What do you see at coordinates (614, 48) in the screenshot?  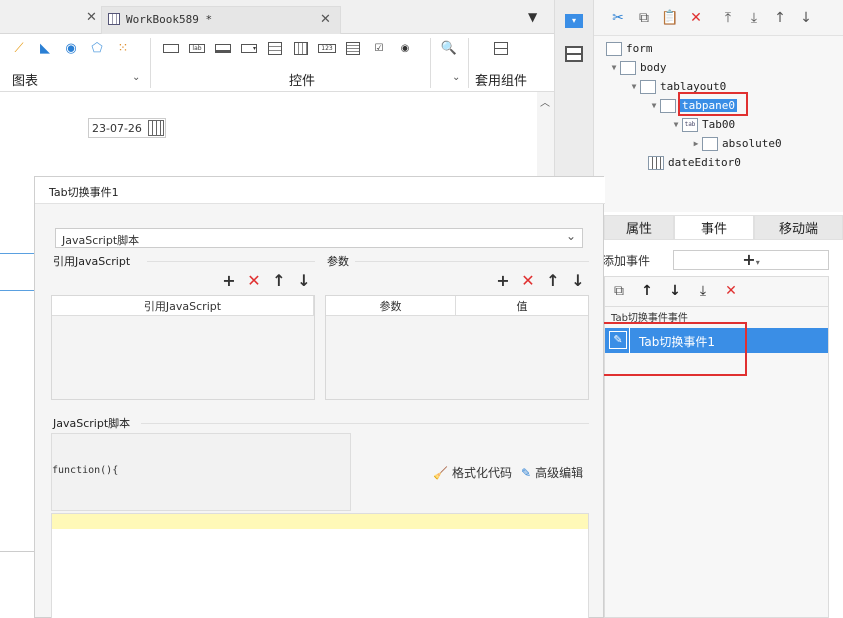 I see `form-icon` at bounding box center [614, 48].